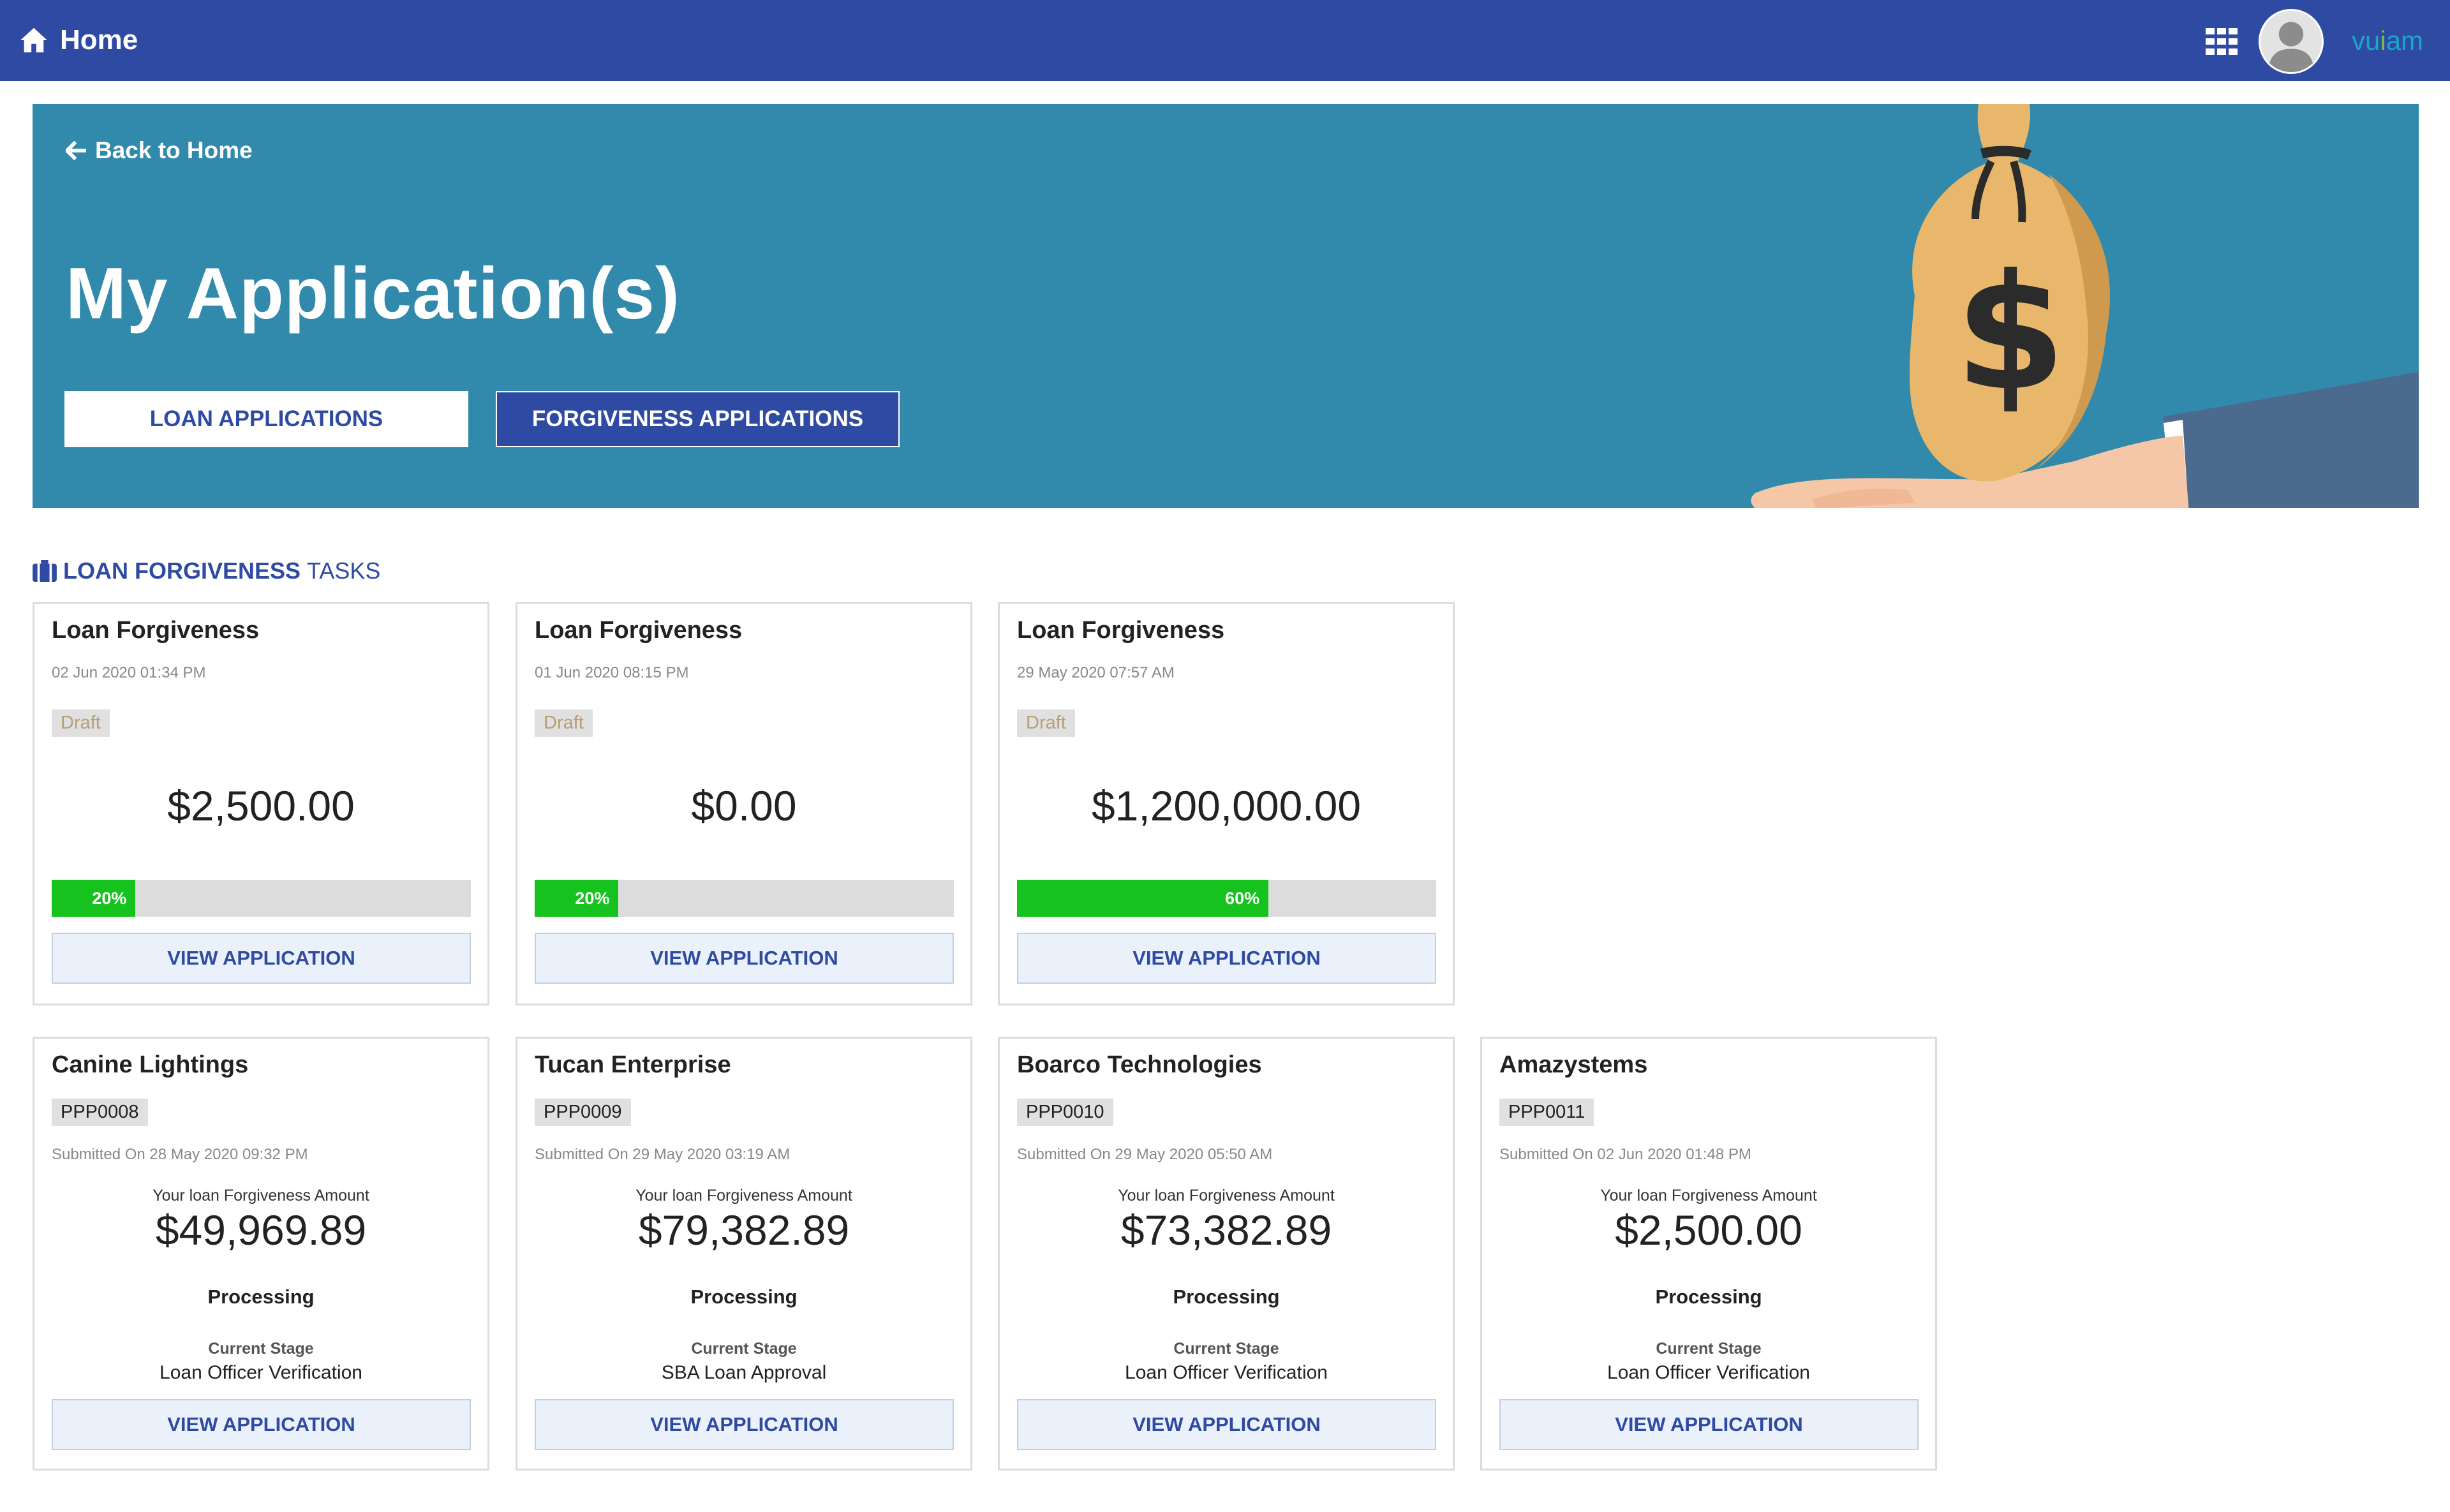  I want to click on brand-logo: vuiam, so click(2388, 41).